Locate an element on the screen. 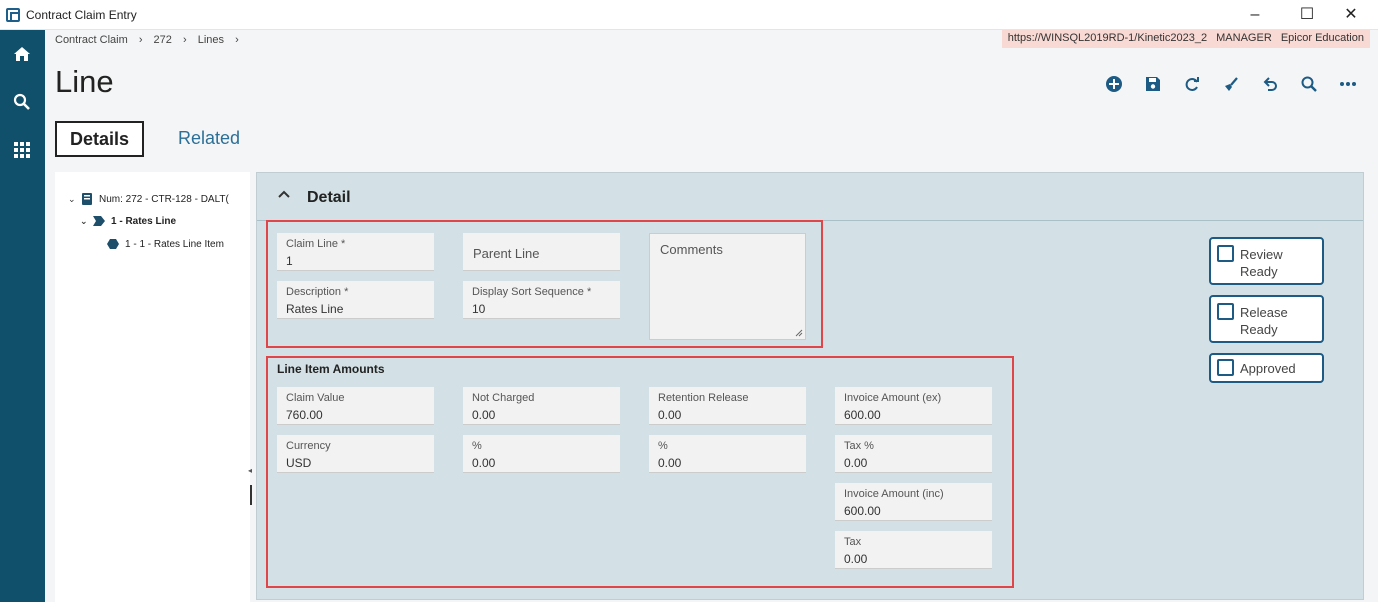 This screenshot has height=602, width=1378. nav-rail is located at coordinates (22, 316).